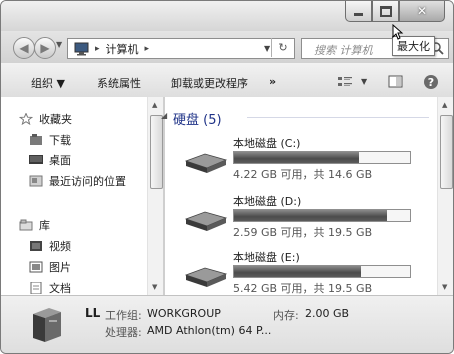 This screenshot has width=454, height=354. Describe the element at coordinates (122, 49) in the screenshot. I see `breadcrumb-computer: 计算机` at that location.